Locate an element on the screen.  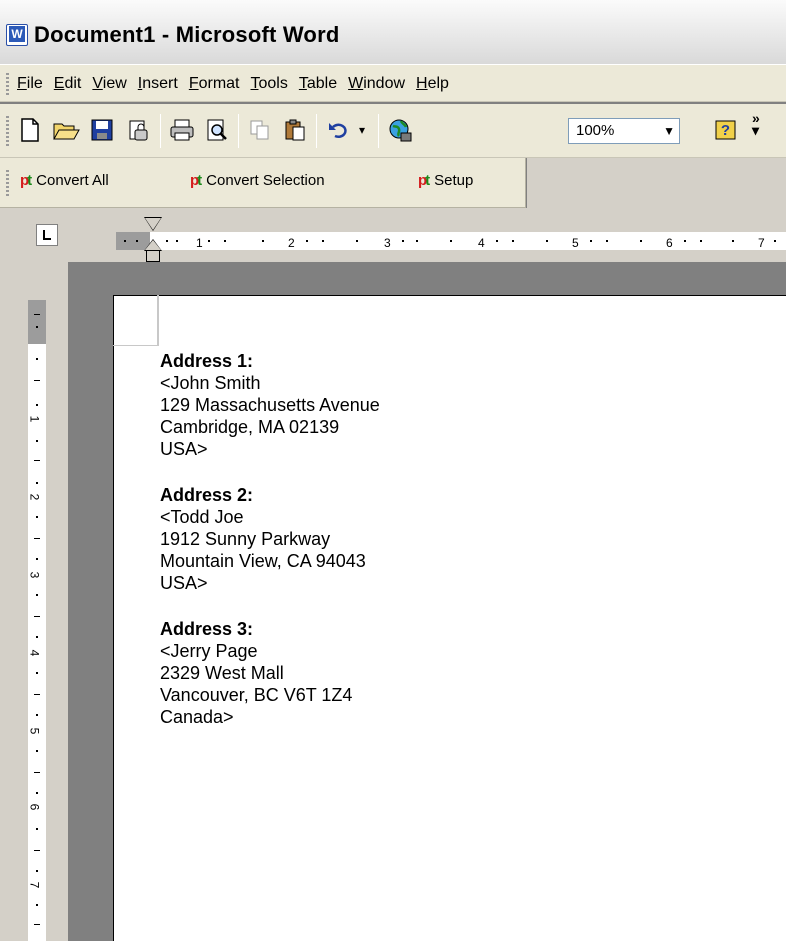
web-globe-icon is located at coordinates (400, 130).